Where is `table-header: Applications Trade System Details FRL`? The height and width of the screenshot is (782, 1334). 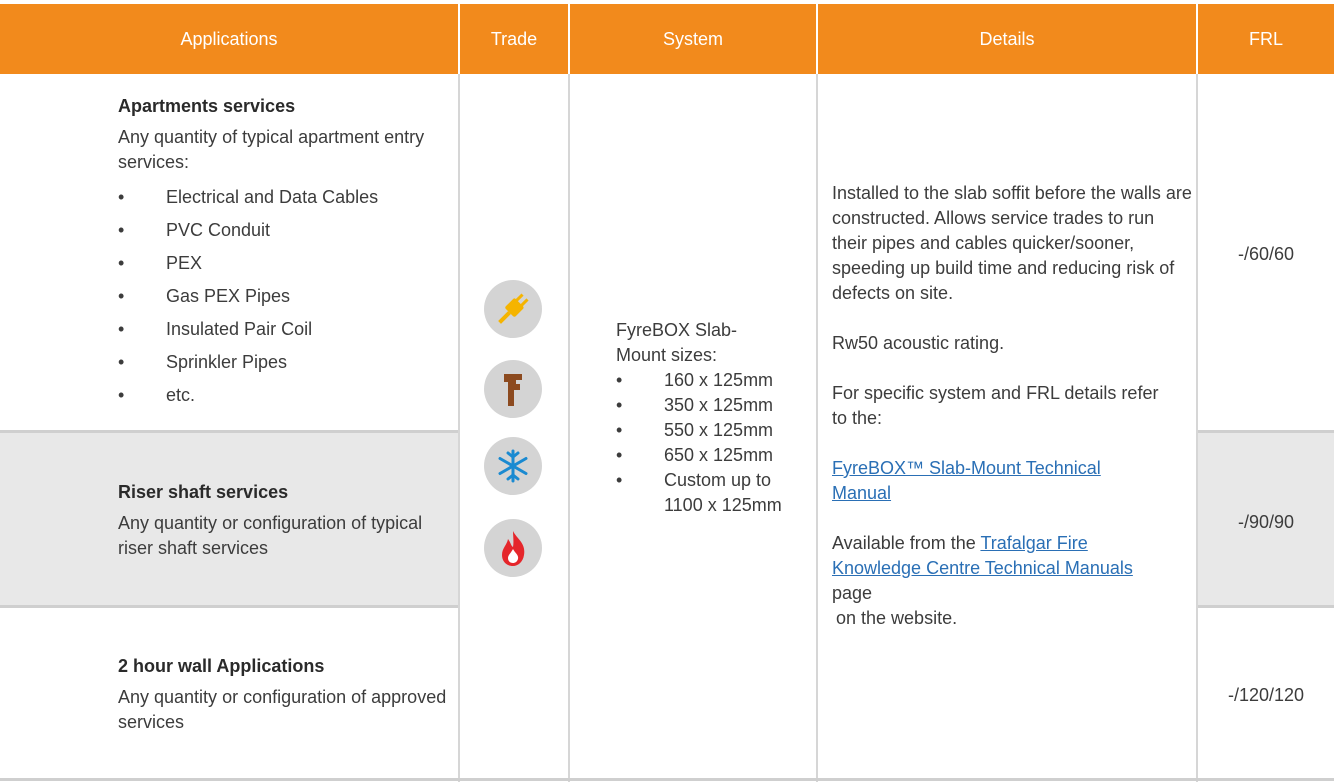 table-header: Applications Trade System Details FRL is located at coordinates (667, 39).